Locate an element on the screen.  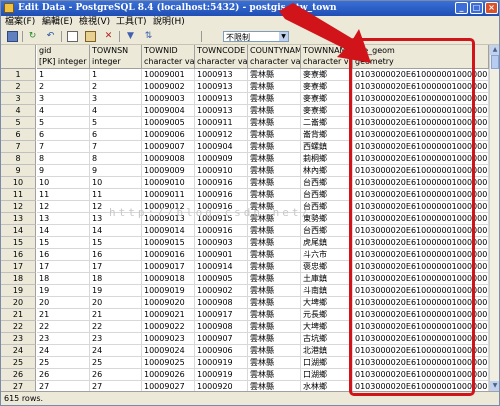
table-cell-townid: 10009027 is located at coordinates (168, 386).